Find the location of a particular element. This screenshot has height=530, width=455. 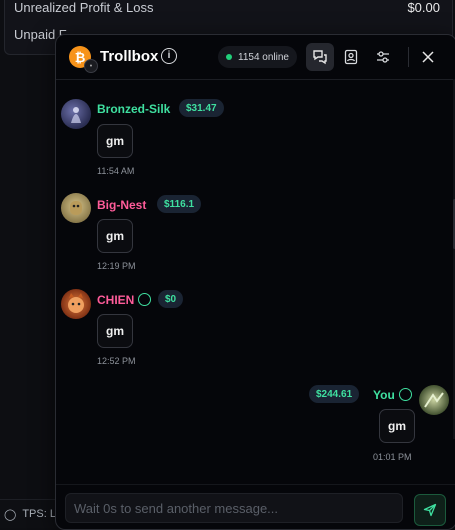

username: Bronzed-Silk is located at coordinates (133, 109).